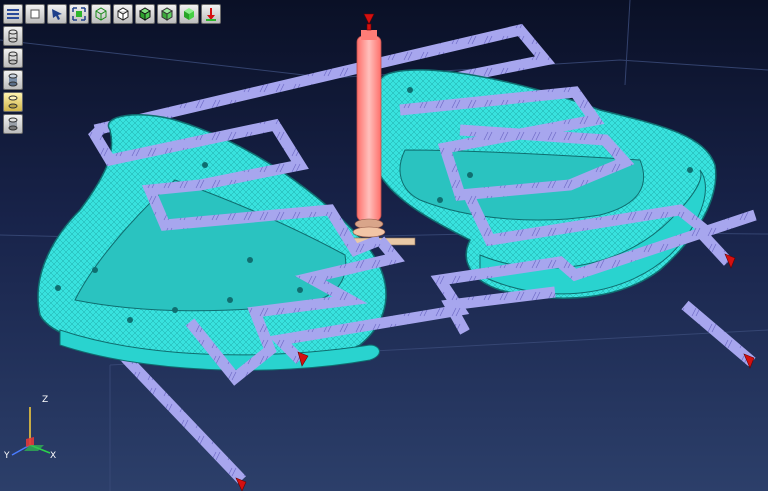 The width and height of the screenshot is (768, 491). What do you see at coordinates (189, 14) in the screenshot?
I see `shaded-solid-cube-icon` at bounding box center [189, 14].